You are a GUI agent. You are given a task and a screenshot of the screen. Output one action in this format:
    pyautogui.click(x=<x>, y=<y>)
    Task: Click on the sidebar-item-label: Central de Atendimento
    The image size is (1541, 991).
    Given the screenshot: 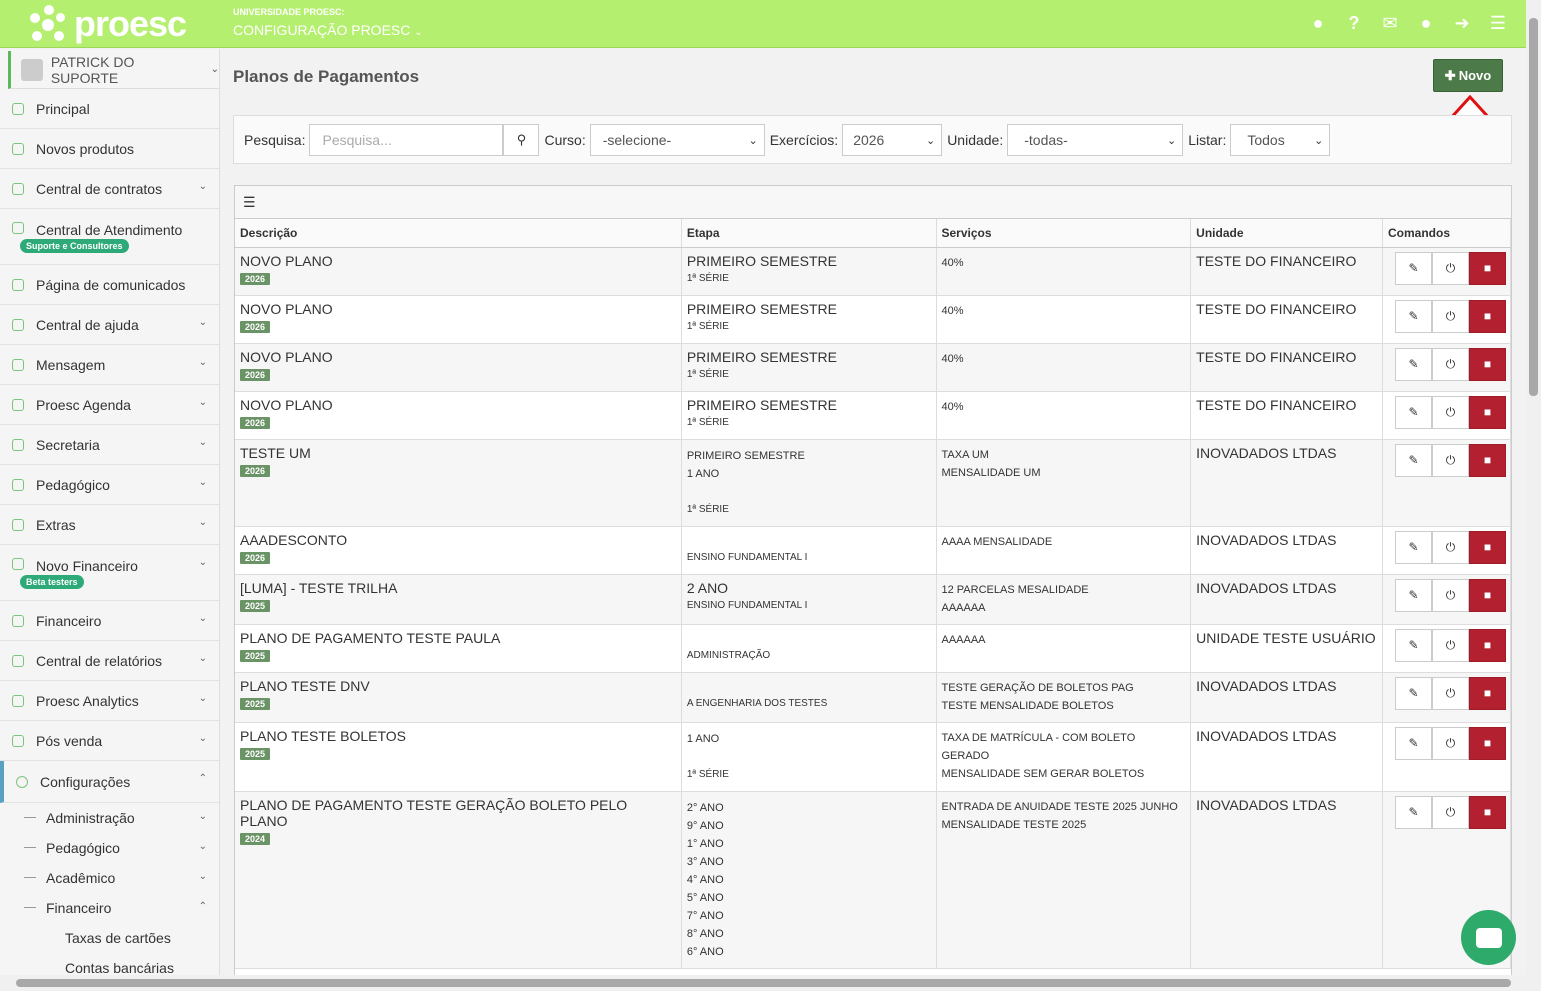 What is the action you would take?
    pyautogui.click(x=109, y=230)
    